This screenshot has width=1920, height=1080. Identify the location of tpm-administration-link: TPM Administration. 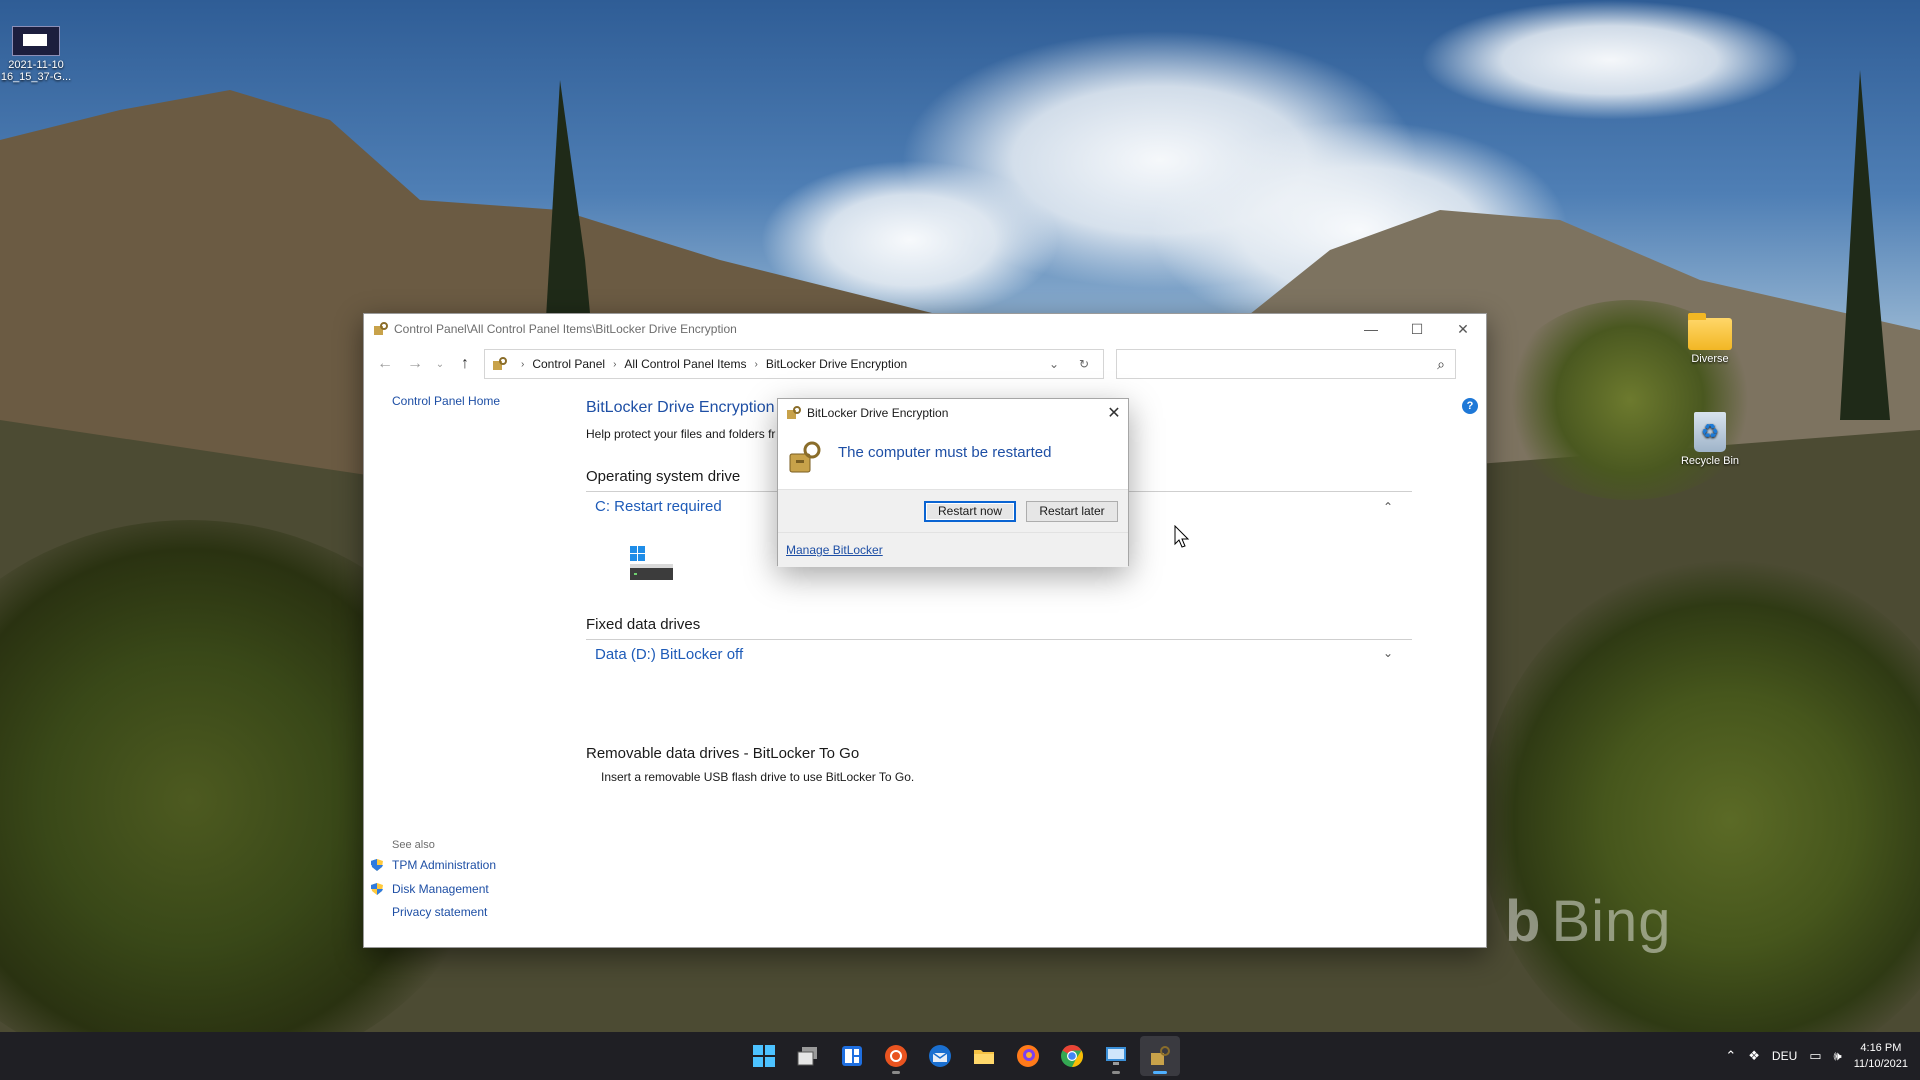
(433, 865).